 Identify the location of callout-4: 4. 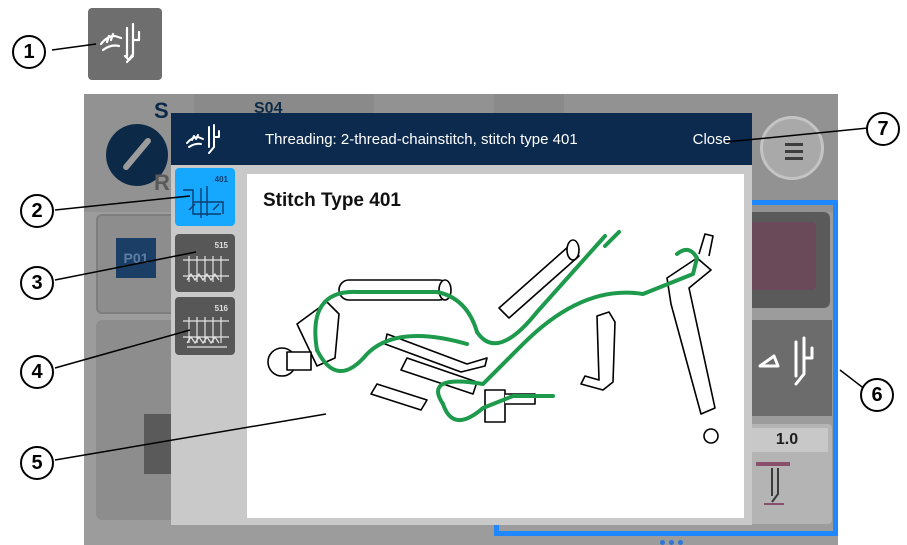
(37, 372).